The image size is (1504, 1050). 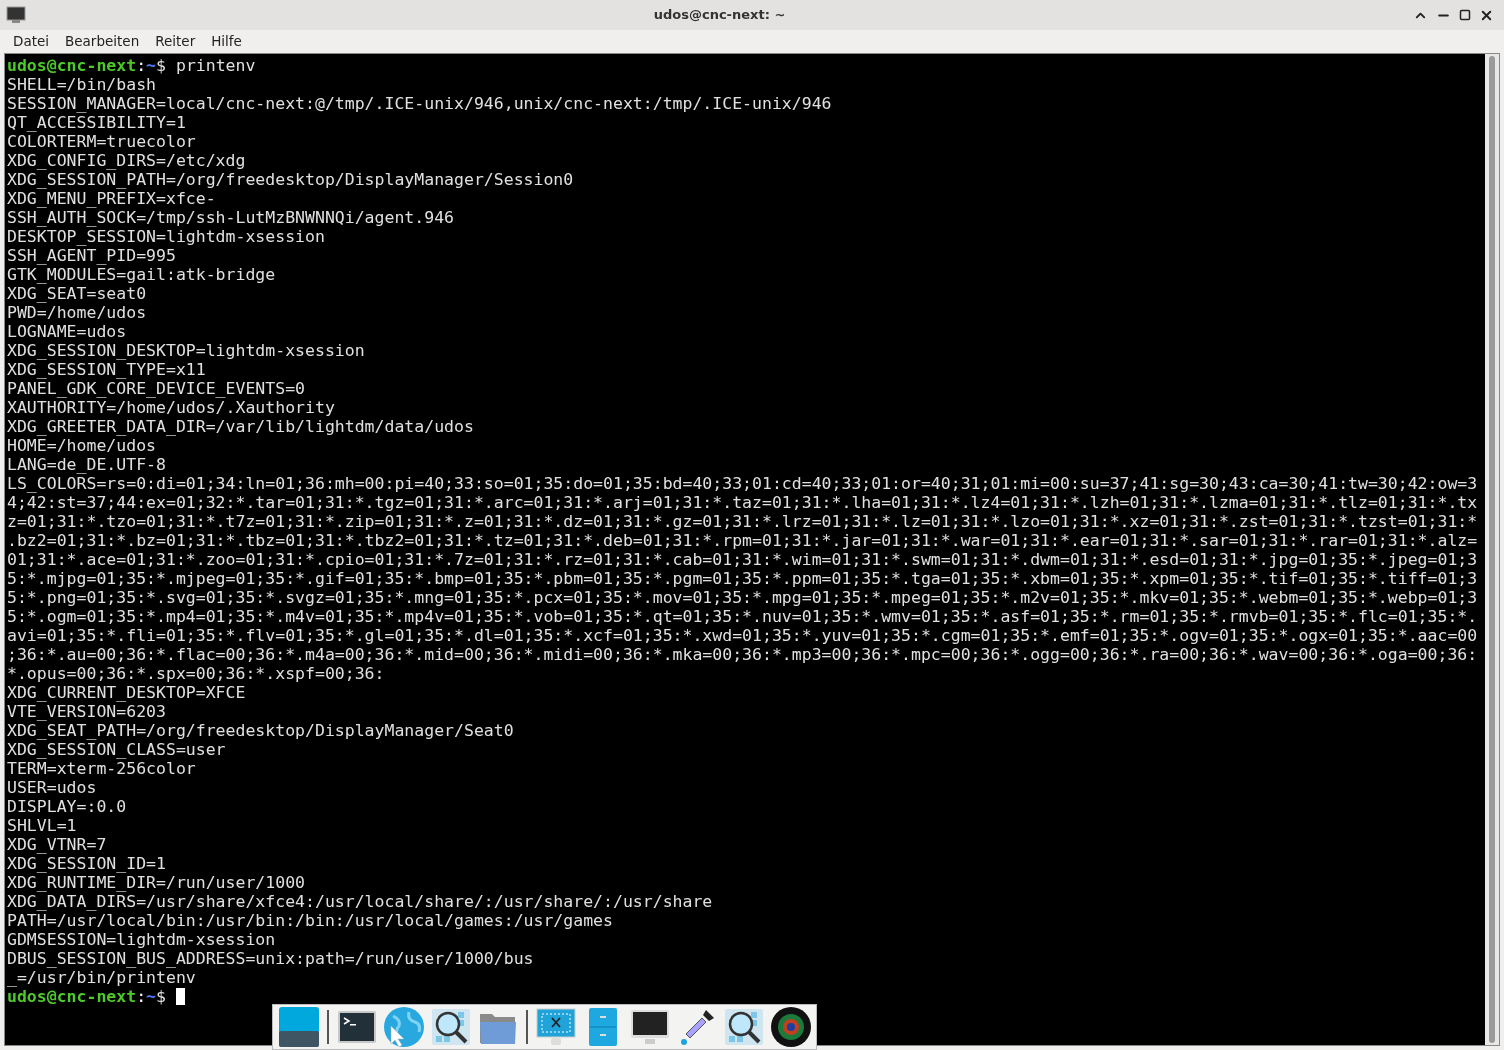 I want to click on output-line: HOME=/home/udos, so click(x=81, y=445).